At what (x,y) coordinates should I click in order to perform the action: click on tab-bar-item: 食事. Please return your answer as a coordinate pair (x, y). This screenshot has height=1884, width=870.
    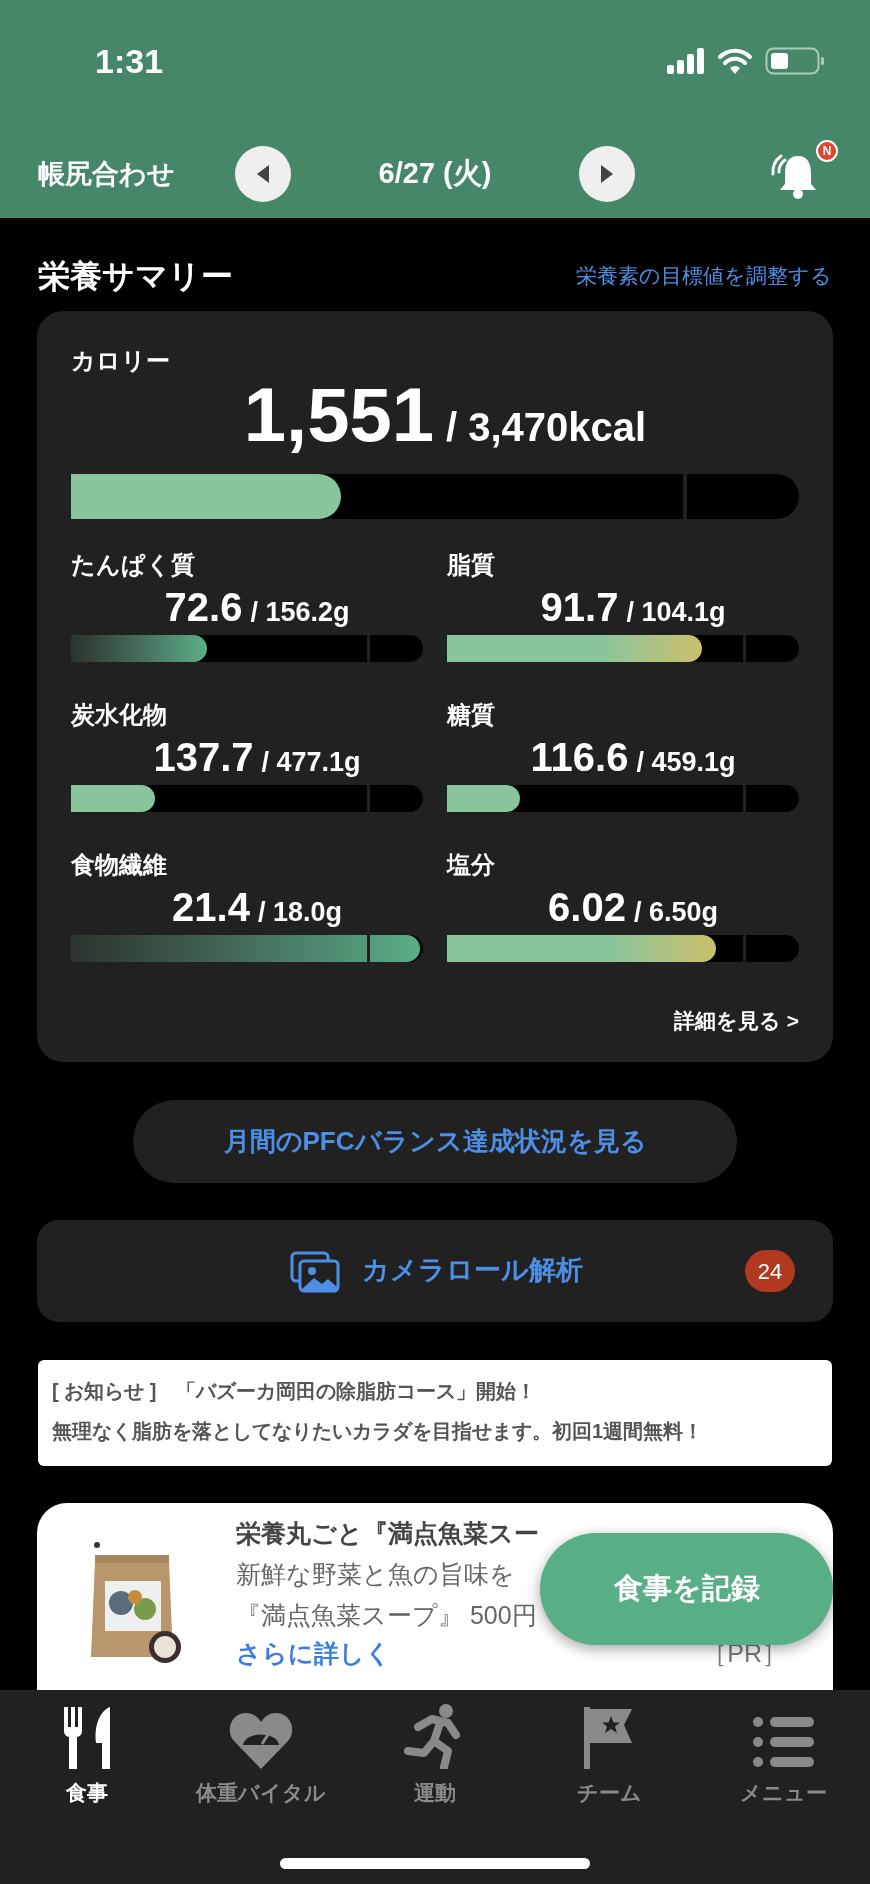
    Looking at the image, I should click on (87, 1749).